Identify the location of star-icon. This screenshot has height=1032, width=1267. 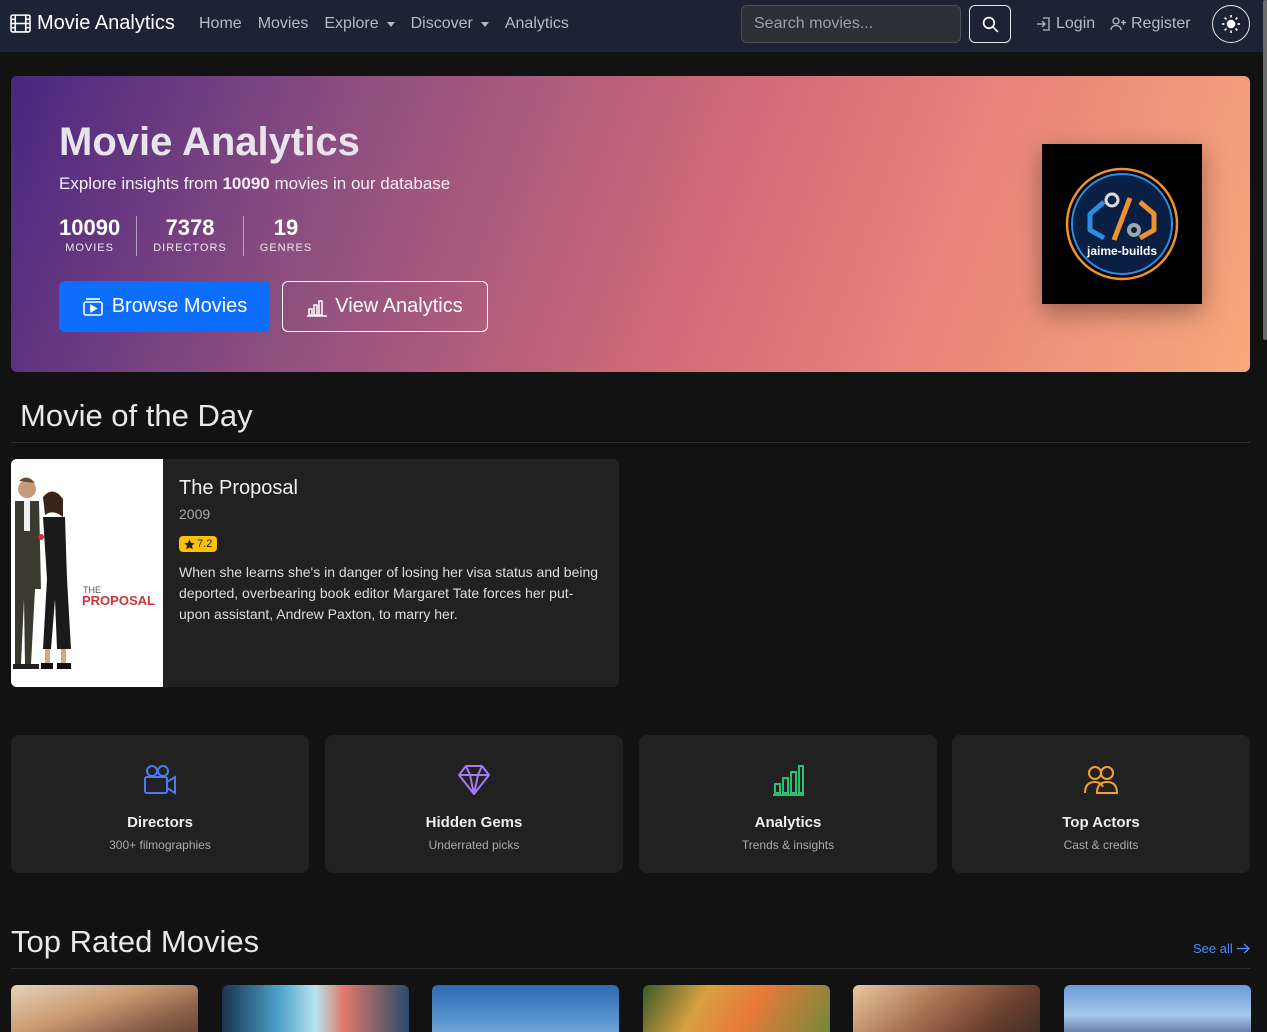
(189, 543).